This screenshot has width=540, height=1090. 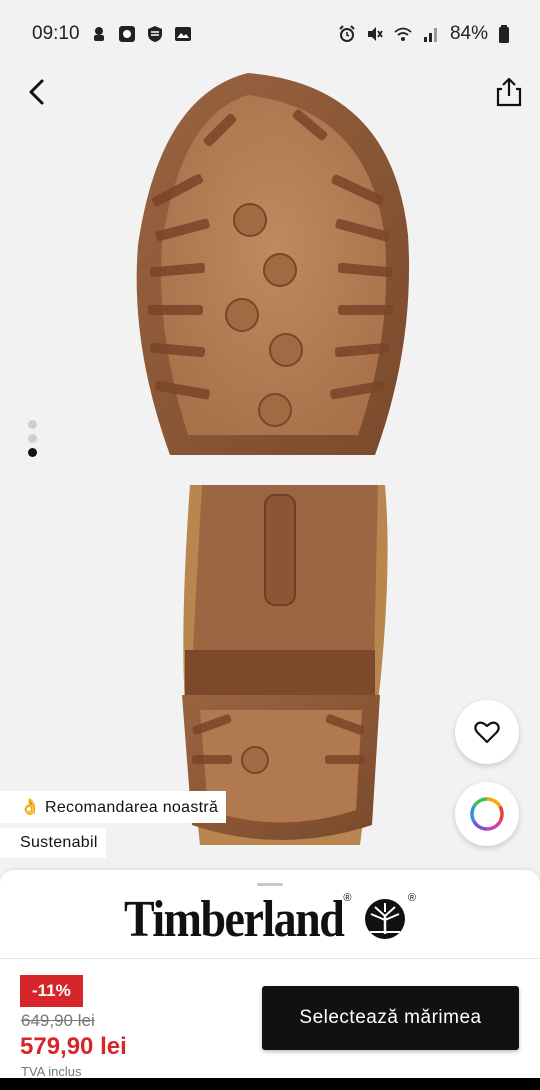 I want to click on status-right: 84%, so click(x=424, y=34).